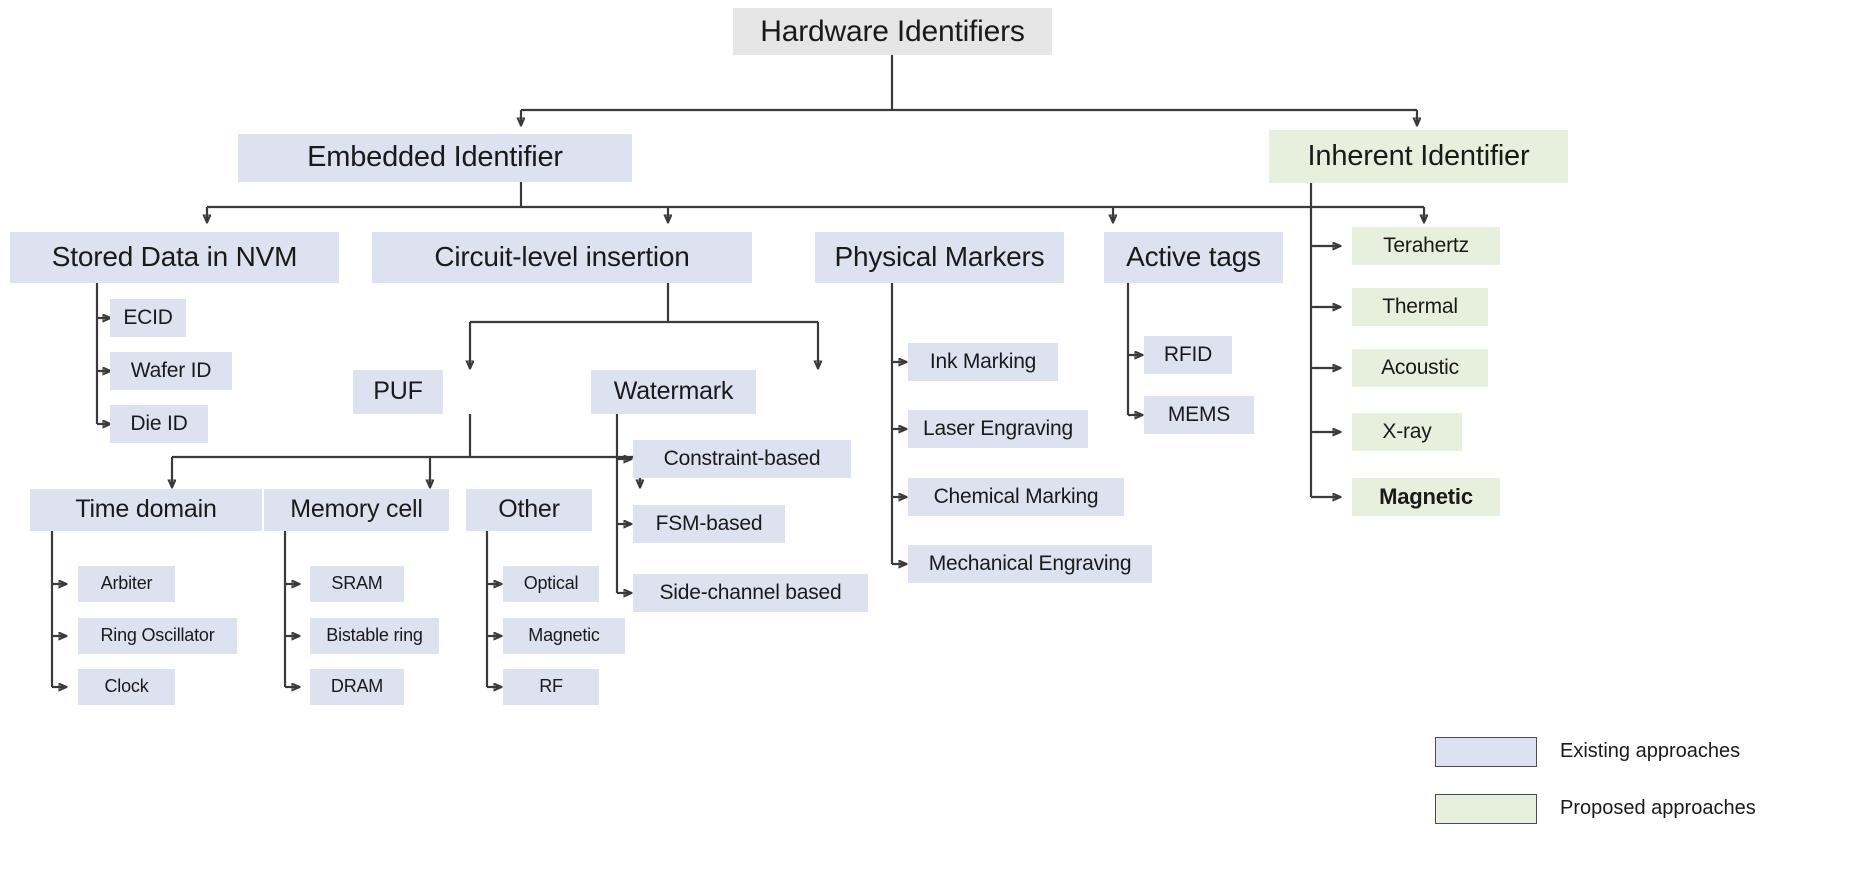  What do you see at coordinates (673, 392) in the screenshot?
I see `node-watermark: Watermark` at bounding box center [673, 392].